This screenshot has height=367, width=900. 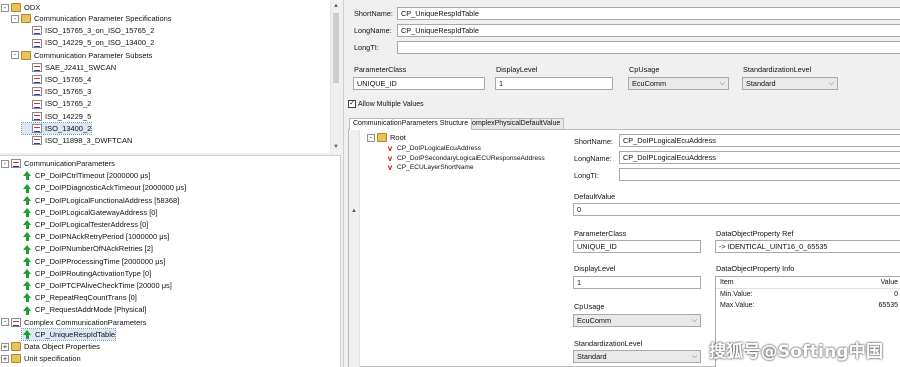 What do you see at coordinates (354, 248) in the screenshot?
I see `structure-scrollbar: ▲` at bounding box center [354, 248].